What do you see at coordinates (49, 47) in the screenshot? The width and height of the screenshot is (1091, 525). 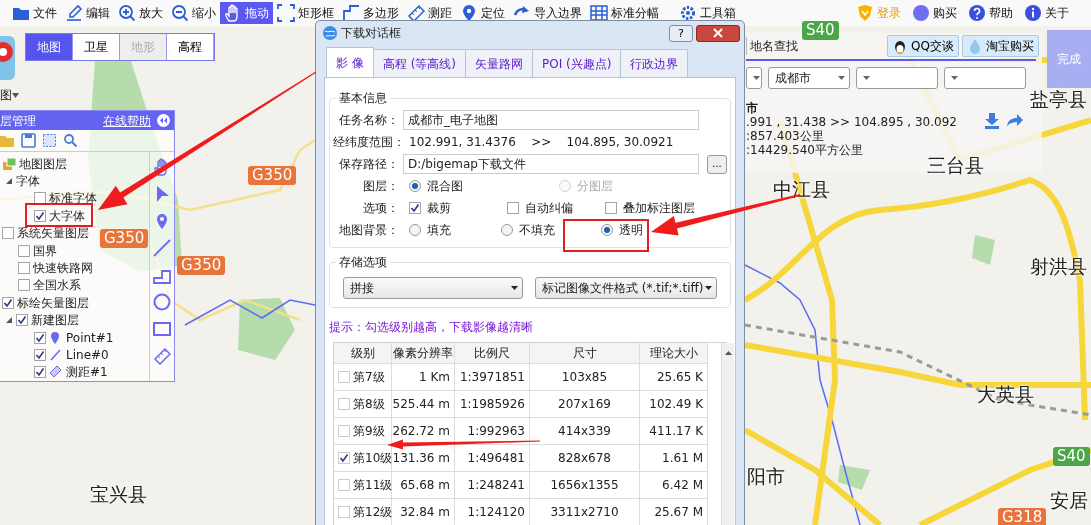 I see `map-type-tab: 地图` at bounding box center [49, 47].